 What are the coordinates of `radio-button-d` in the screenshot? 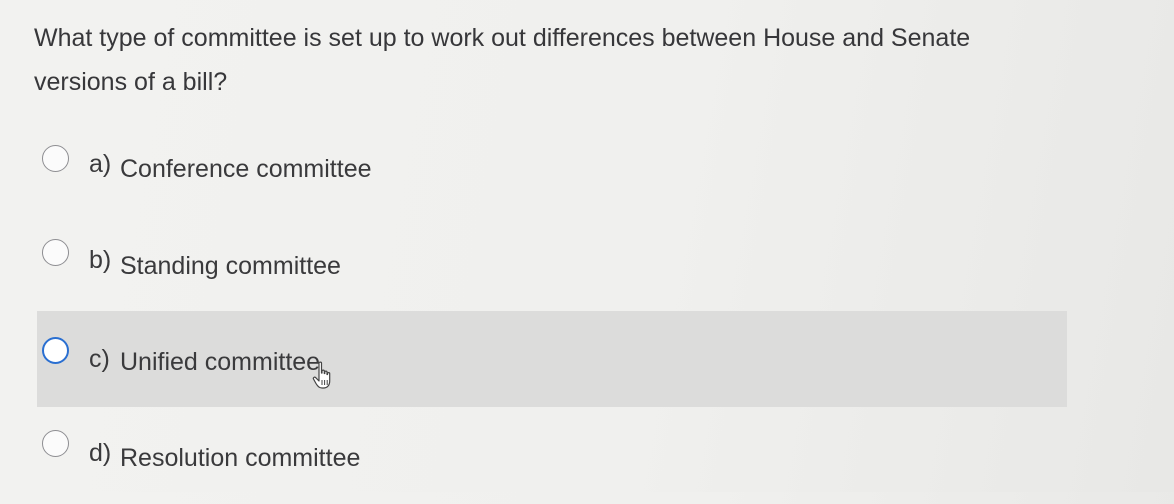 It's located at (55, 443).